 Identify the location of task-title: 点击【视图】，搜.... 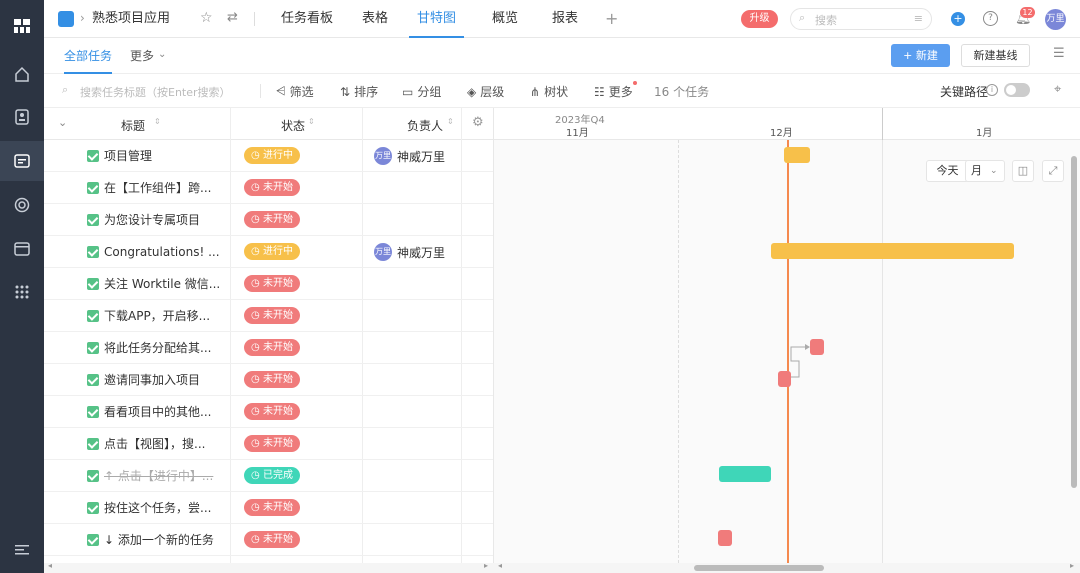
(169, 444).